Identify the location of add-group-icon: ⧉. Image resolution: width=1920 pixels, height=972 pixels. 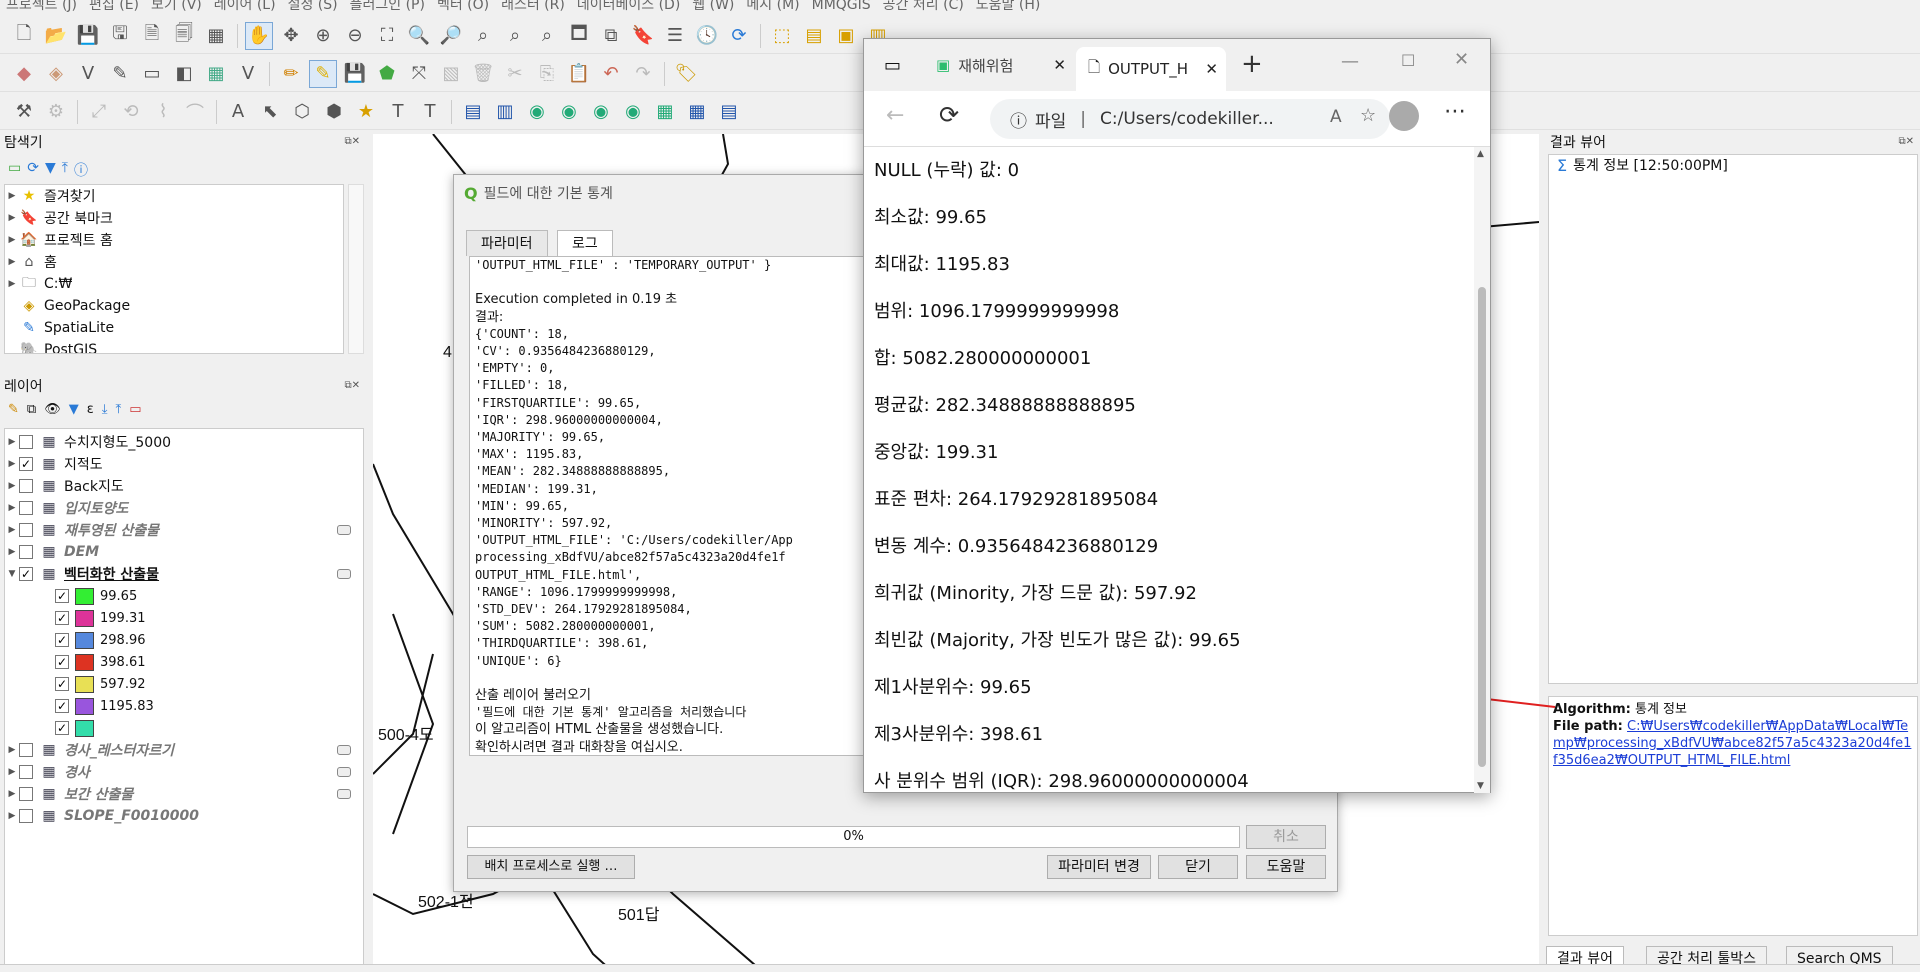
(31, 409).